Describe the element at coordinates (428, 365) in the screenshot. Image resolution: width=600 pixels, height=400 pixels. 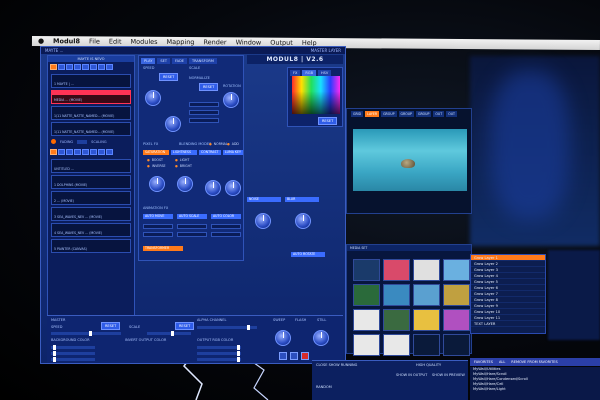
I see `high-quality-label: HIGH QUALITY` at that location.